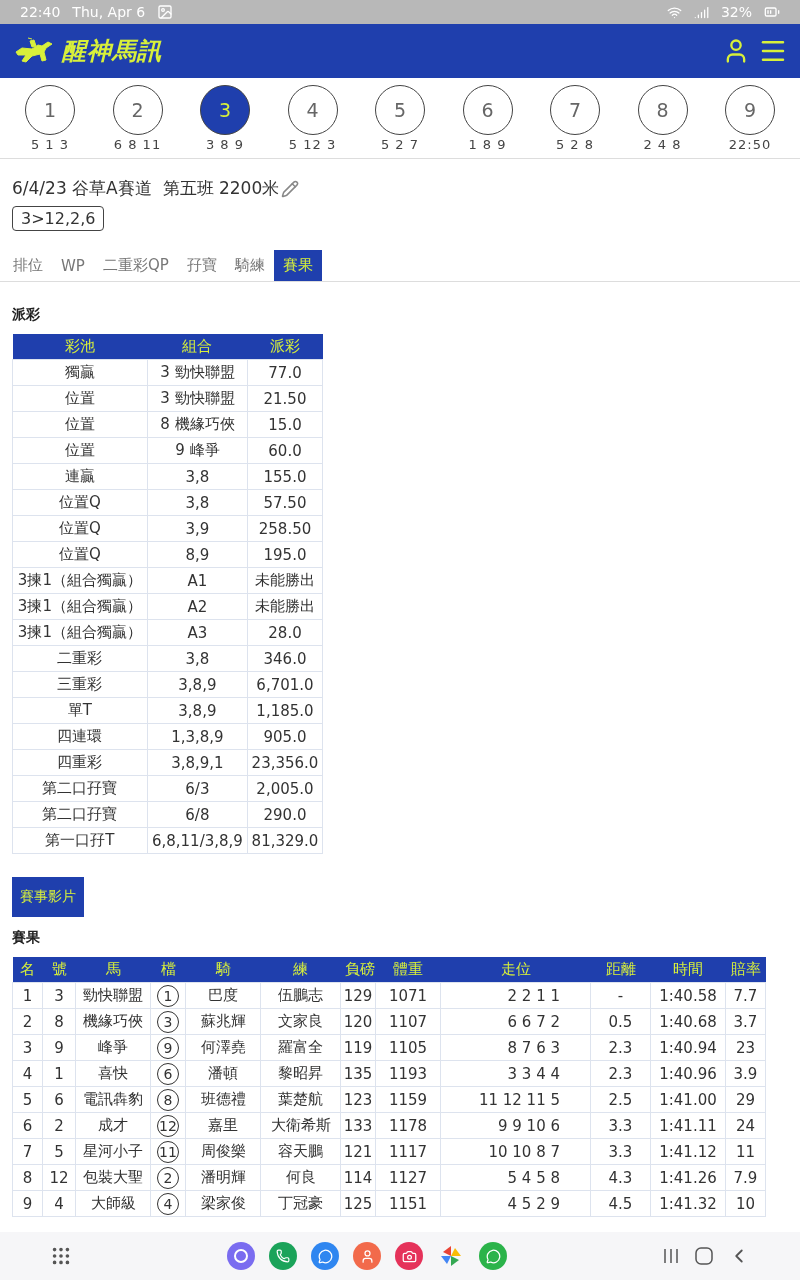 Image resolution: width=800 pixels, height=1280 pixels. I want to click on table-cell: A3, so click(197, 632).